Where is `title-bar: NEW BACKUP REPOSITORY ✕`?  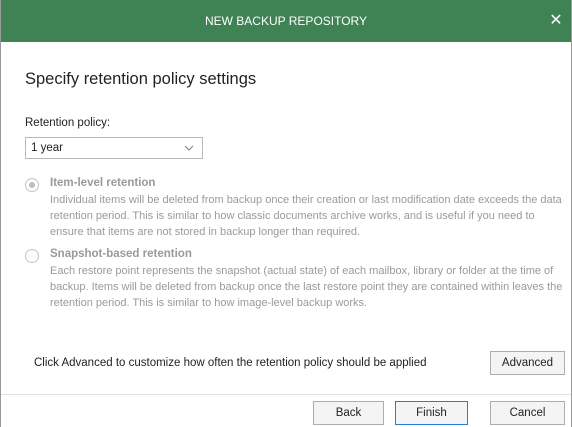
title-bar: NEW BACKUP REPOSITORY ✕ is located at coordinates (286, 21).